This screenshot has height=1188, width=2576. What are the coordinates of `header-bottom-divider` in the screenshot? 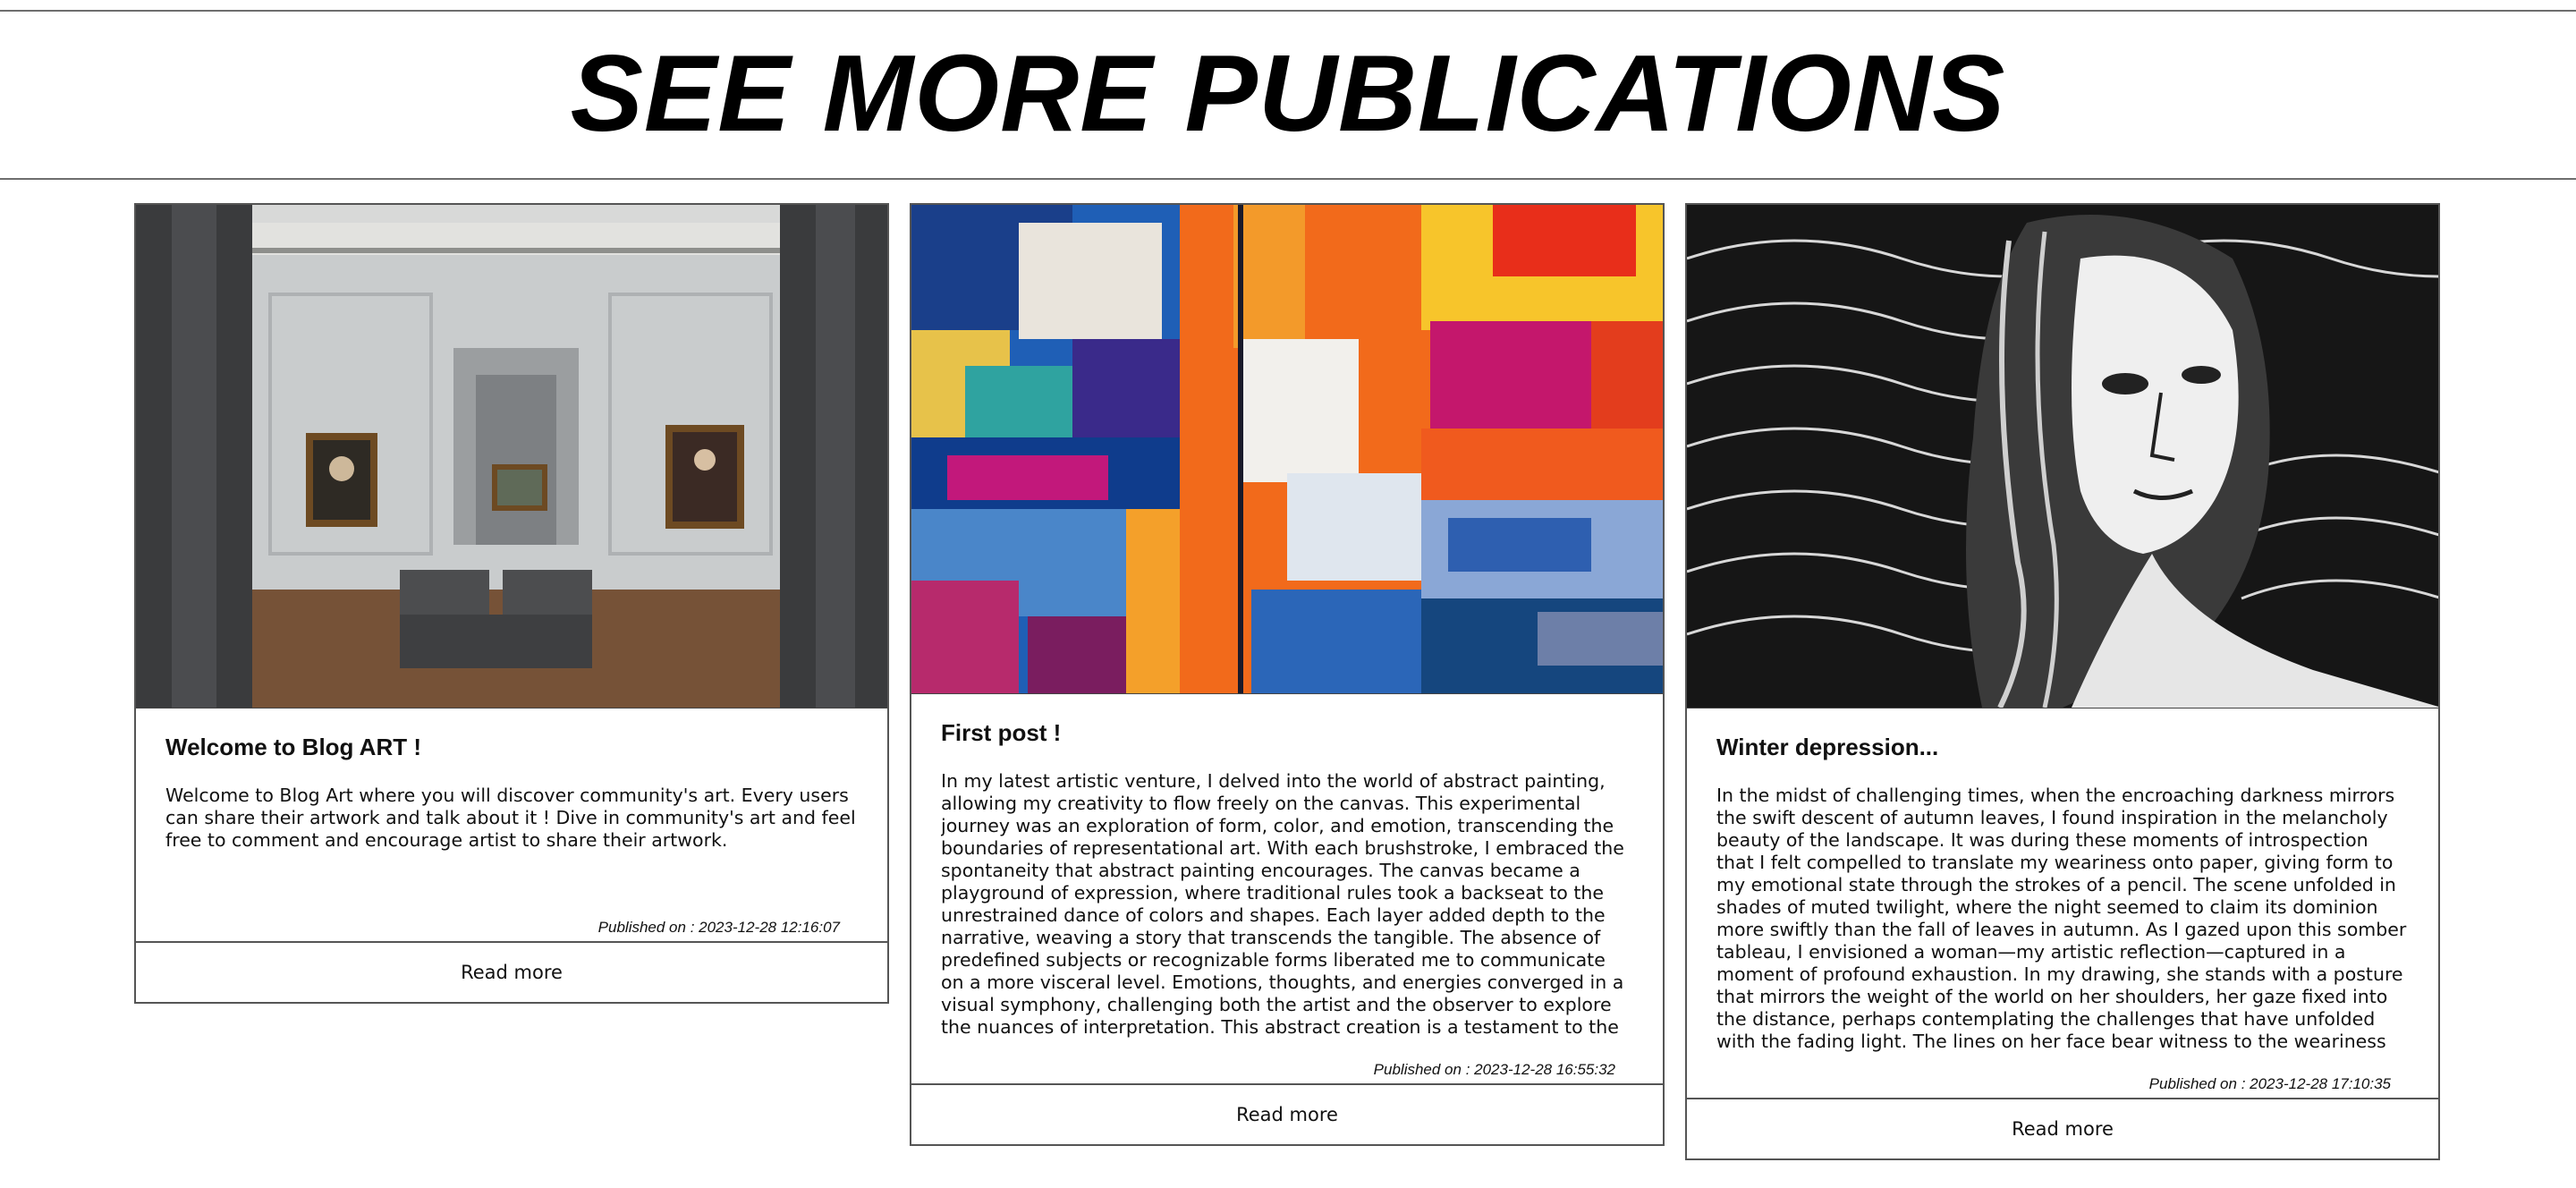 It's located at (1288, 179).